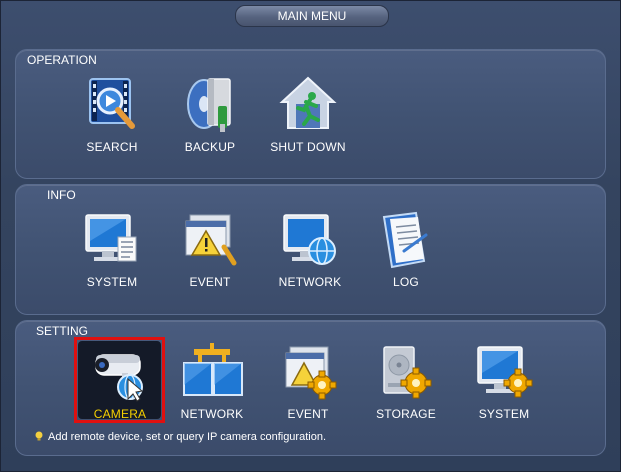 Image resolution: width=621 pixels, height=472 pixels. What do you see at coordinates (212, 374) in the screenshot?
I see `network-setting-icon` at bounding box center [212, 374].